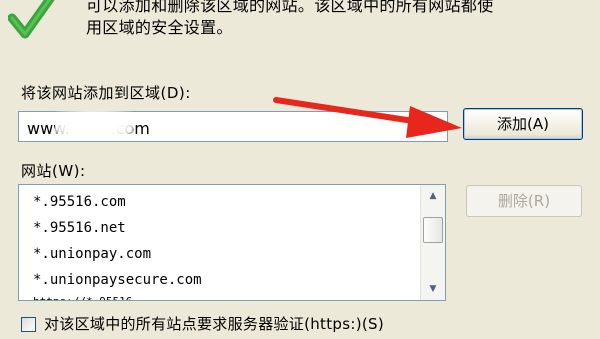  What do you see at coordinates (433, 230) in the screenshot?
I see `scroll-thumb` at bounding box center [433, 230].